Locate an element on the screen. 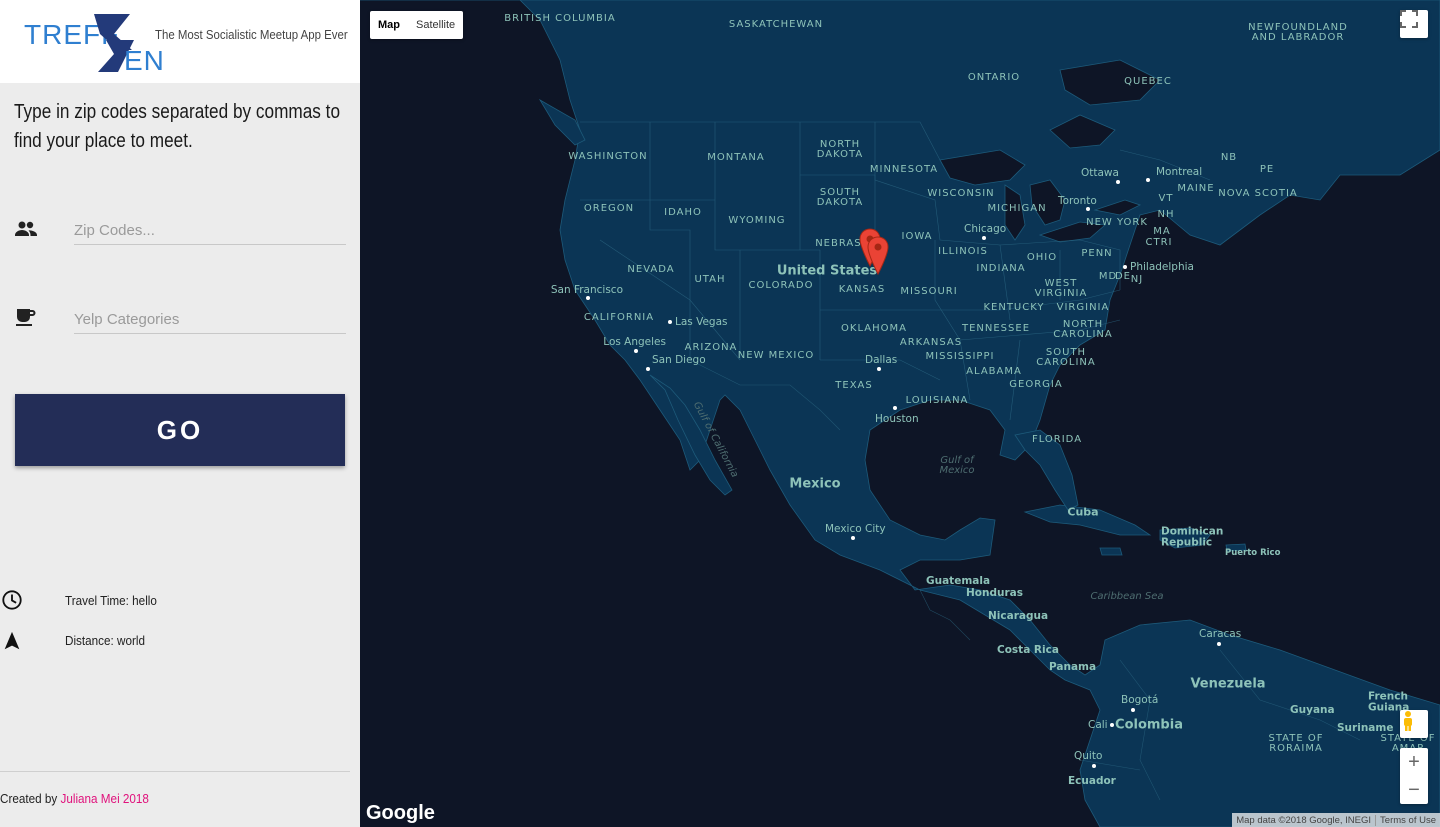  map-label-newfoundland: NEWFOUNDLAND AND LABRADOR is located at coordinates (1298, 32).